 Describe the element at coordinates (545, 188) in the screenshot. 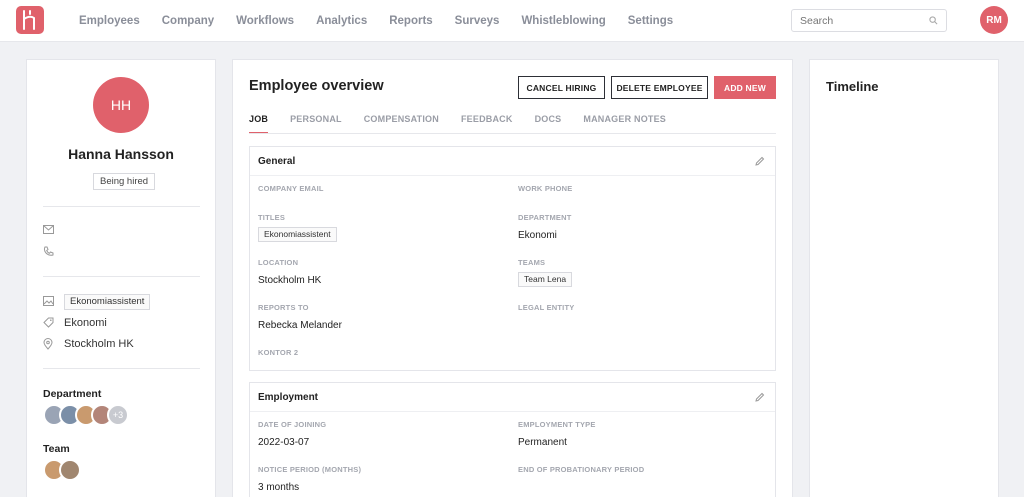

I see `work-phone-label: WORK PHONE` at that location.